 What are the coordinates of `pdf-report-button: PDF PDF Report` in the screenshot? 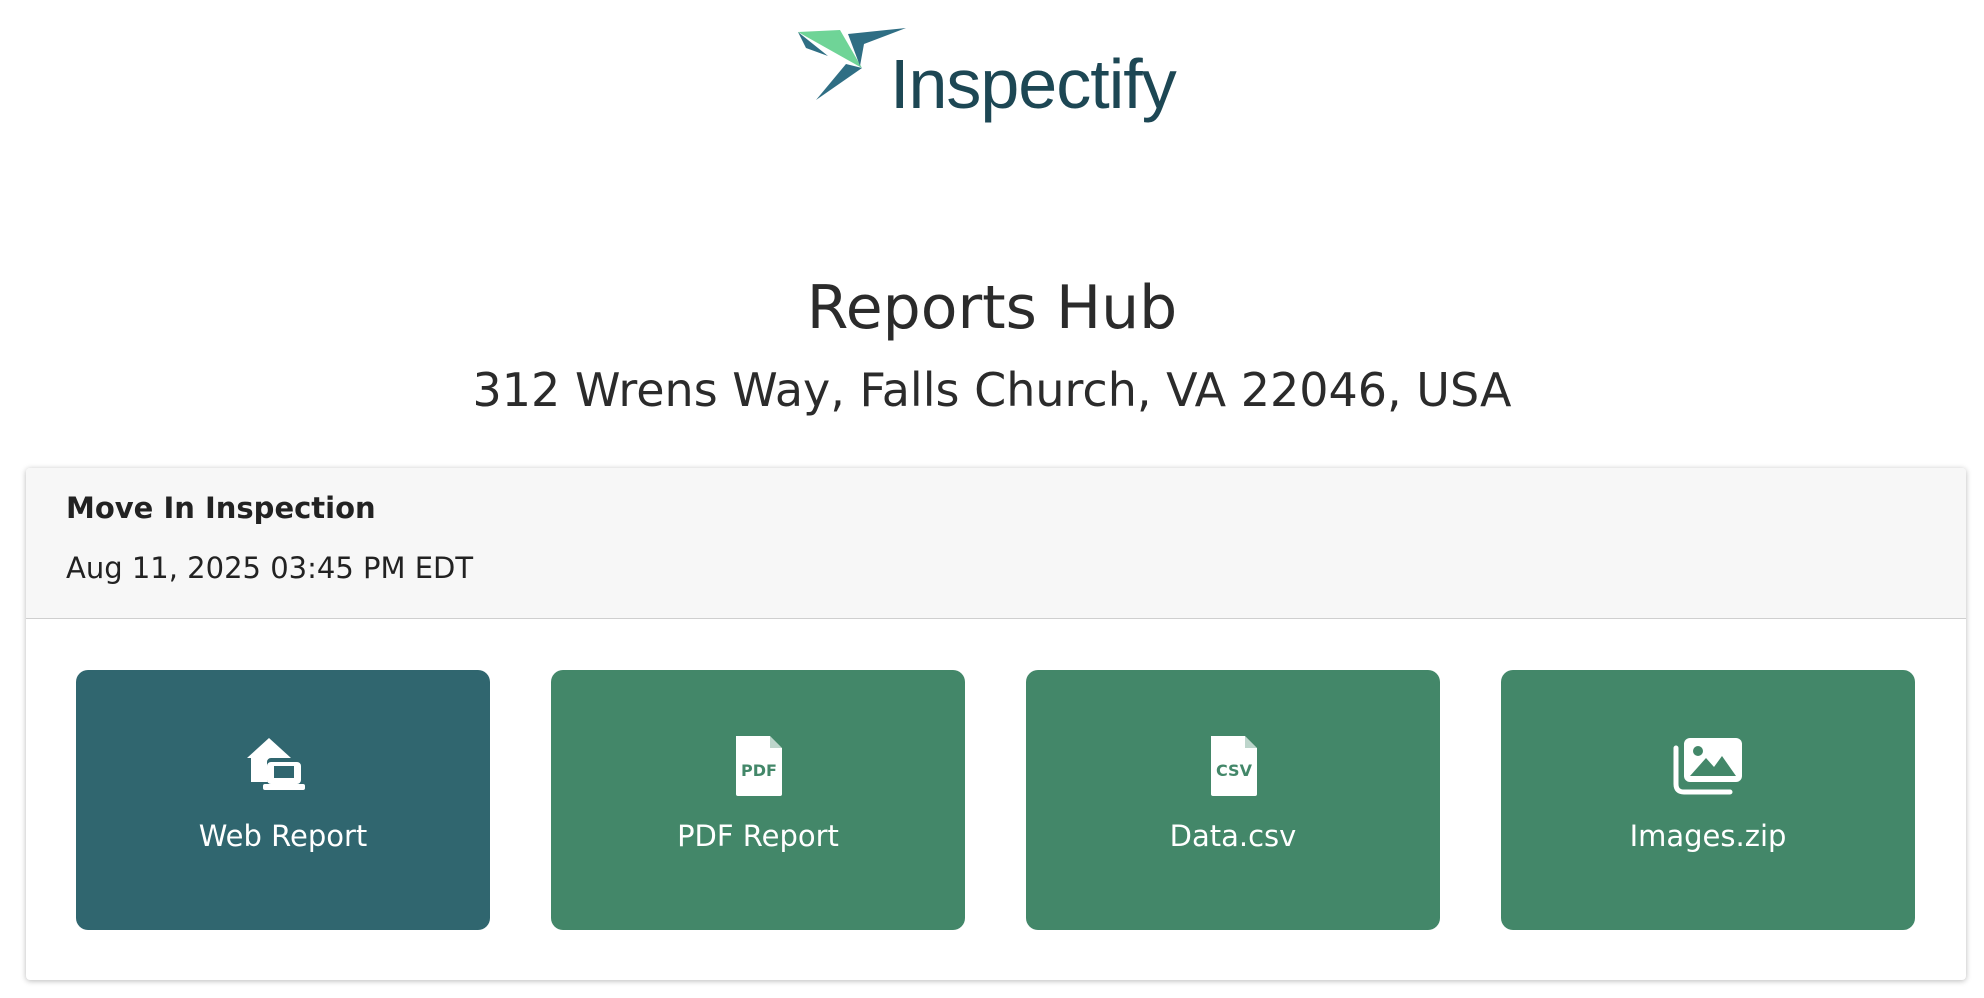 It's located at (758, 800).